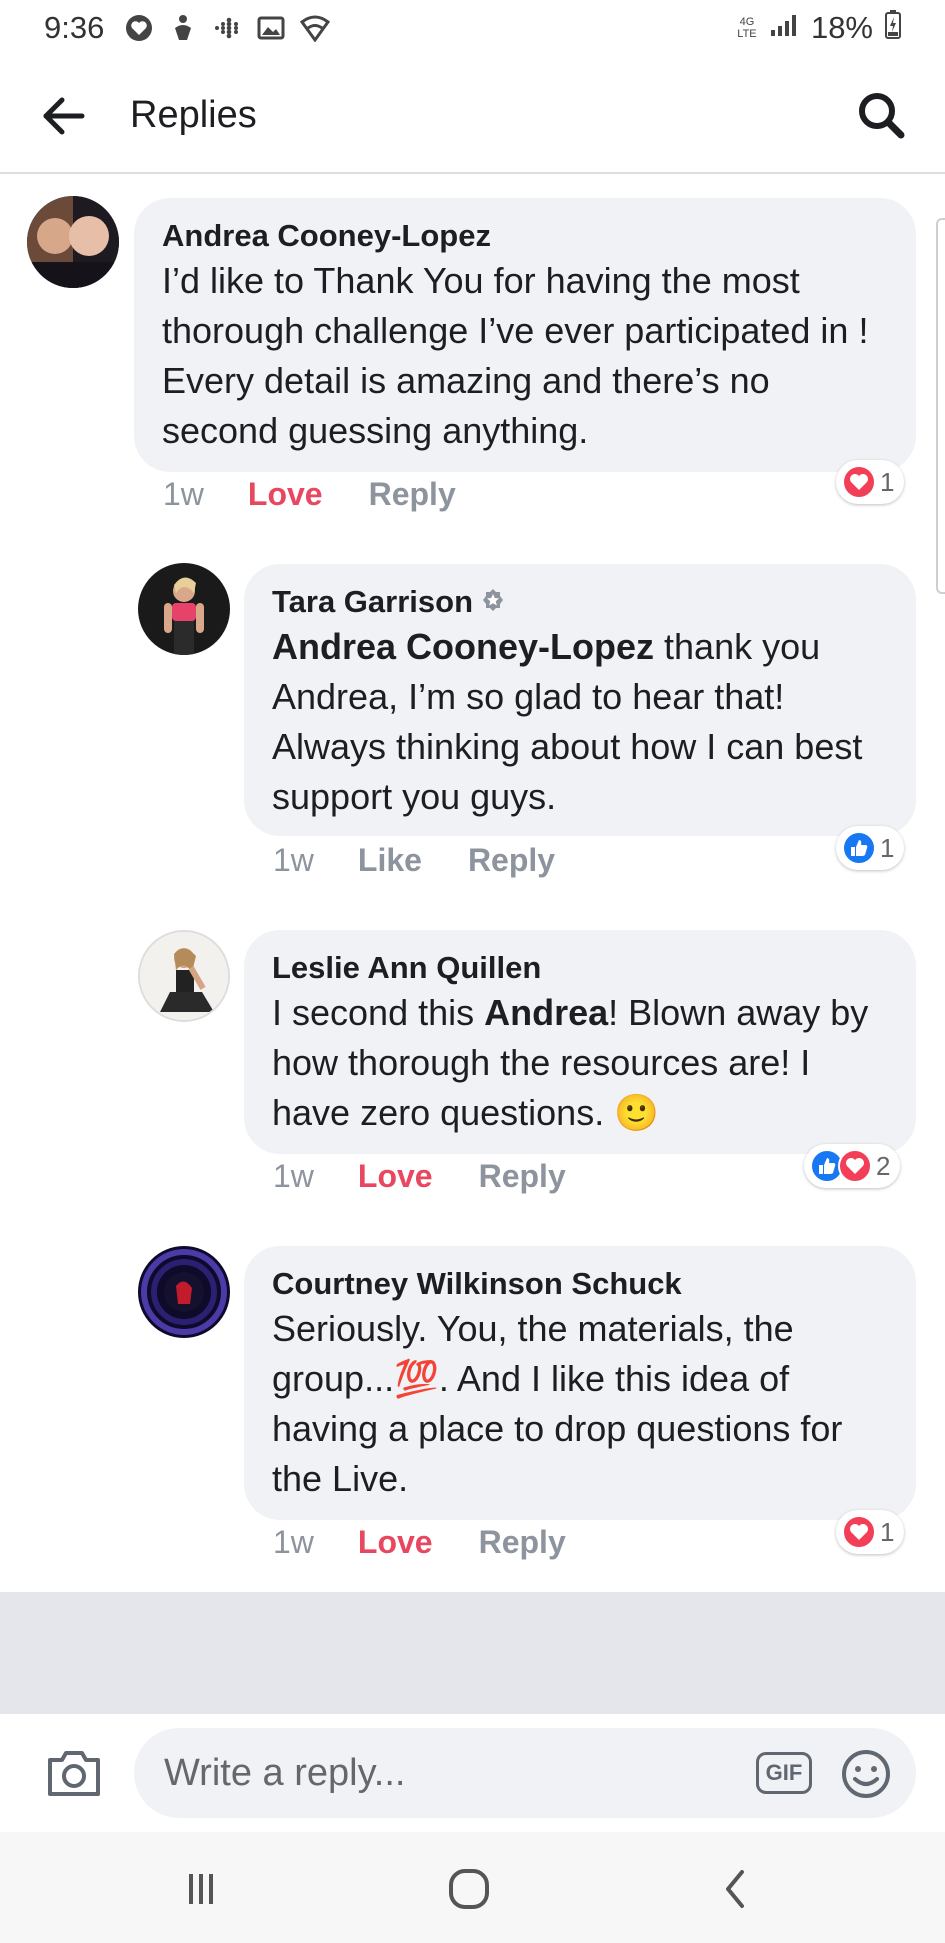 The image size is (945, 1943). Describe the element at coordinates (580, 1284) in the screenshot. I see `comment-author: Courtney Wilkinson Schuck` at that location.